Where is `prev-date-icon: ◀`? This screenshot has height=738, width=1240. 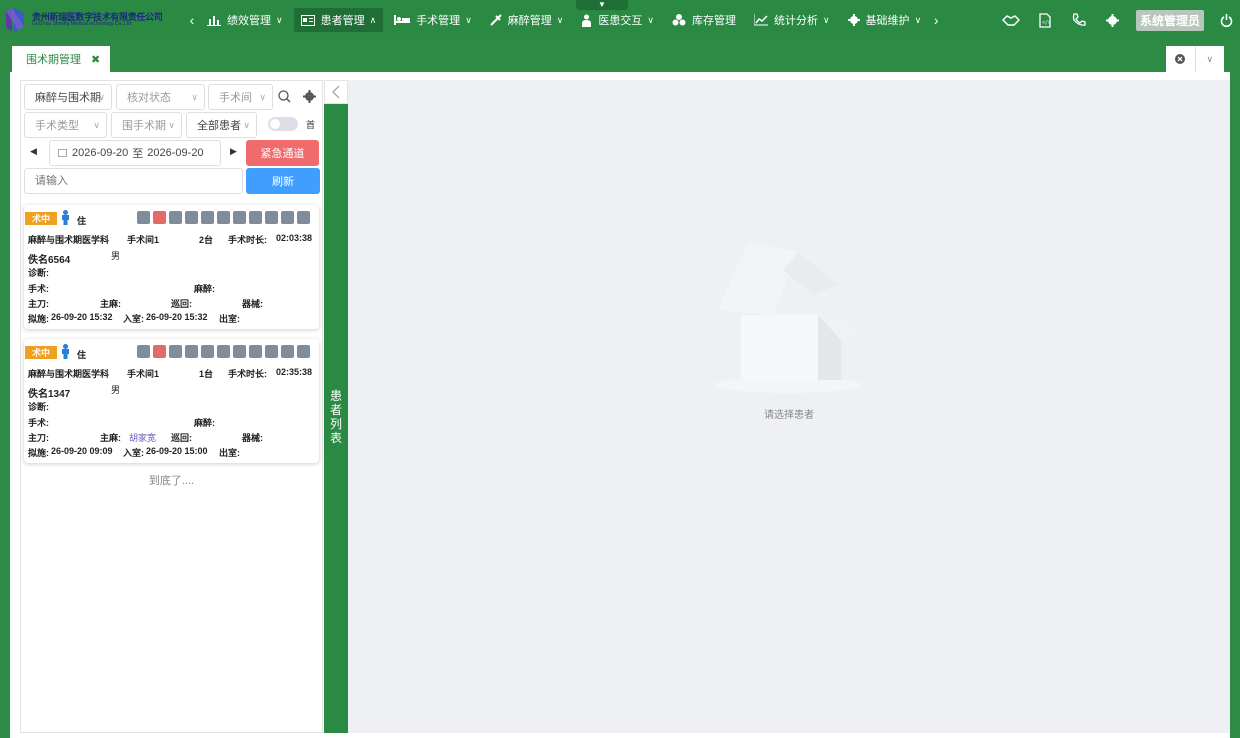 prev-date-icon: ◀ is located at coordinates (33, 151).